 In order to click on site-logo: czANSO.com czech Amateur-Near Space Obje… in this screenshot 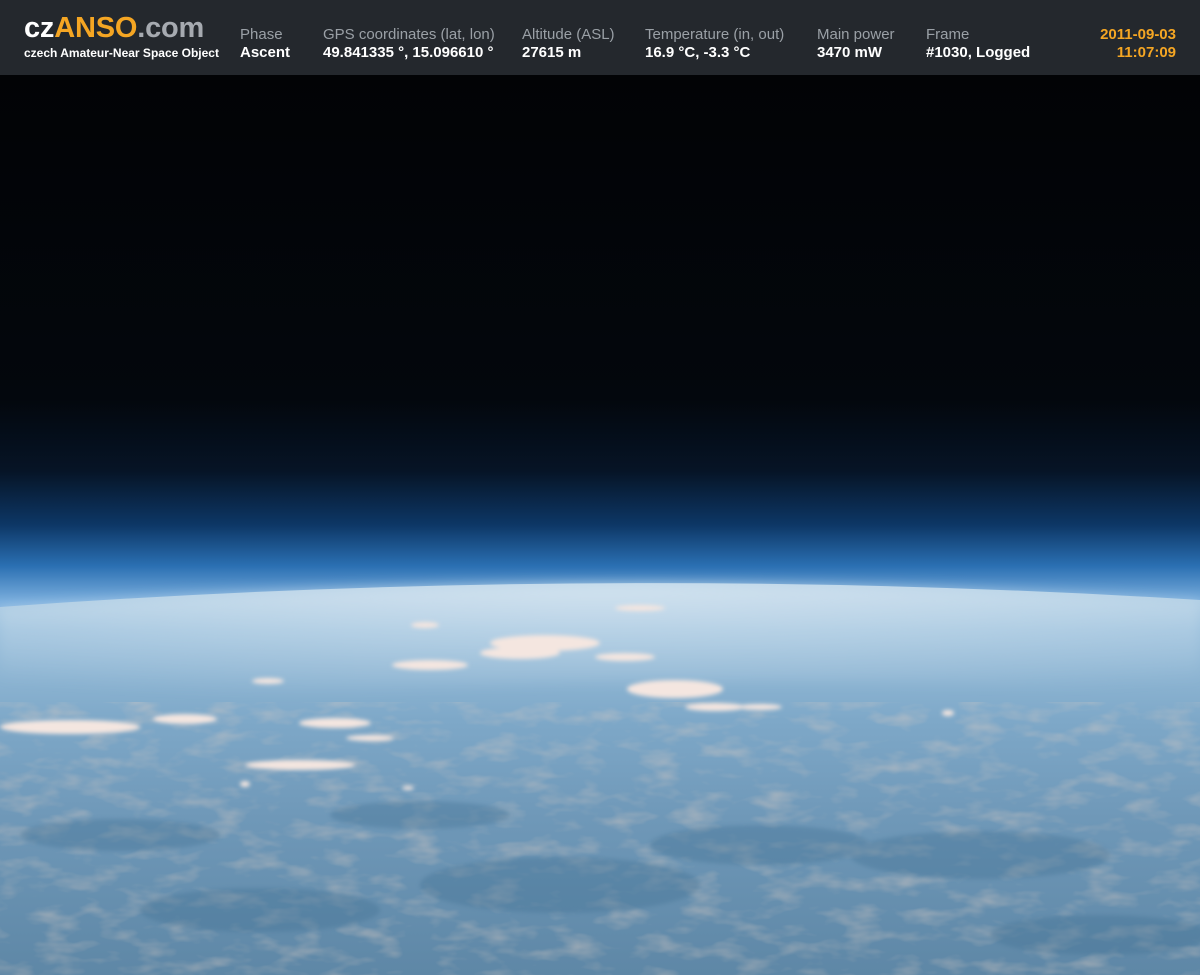, I will do `click(121, 36)`.